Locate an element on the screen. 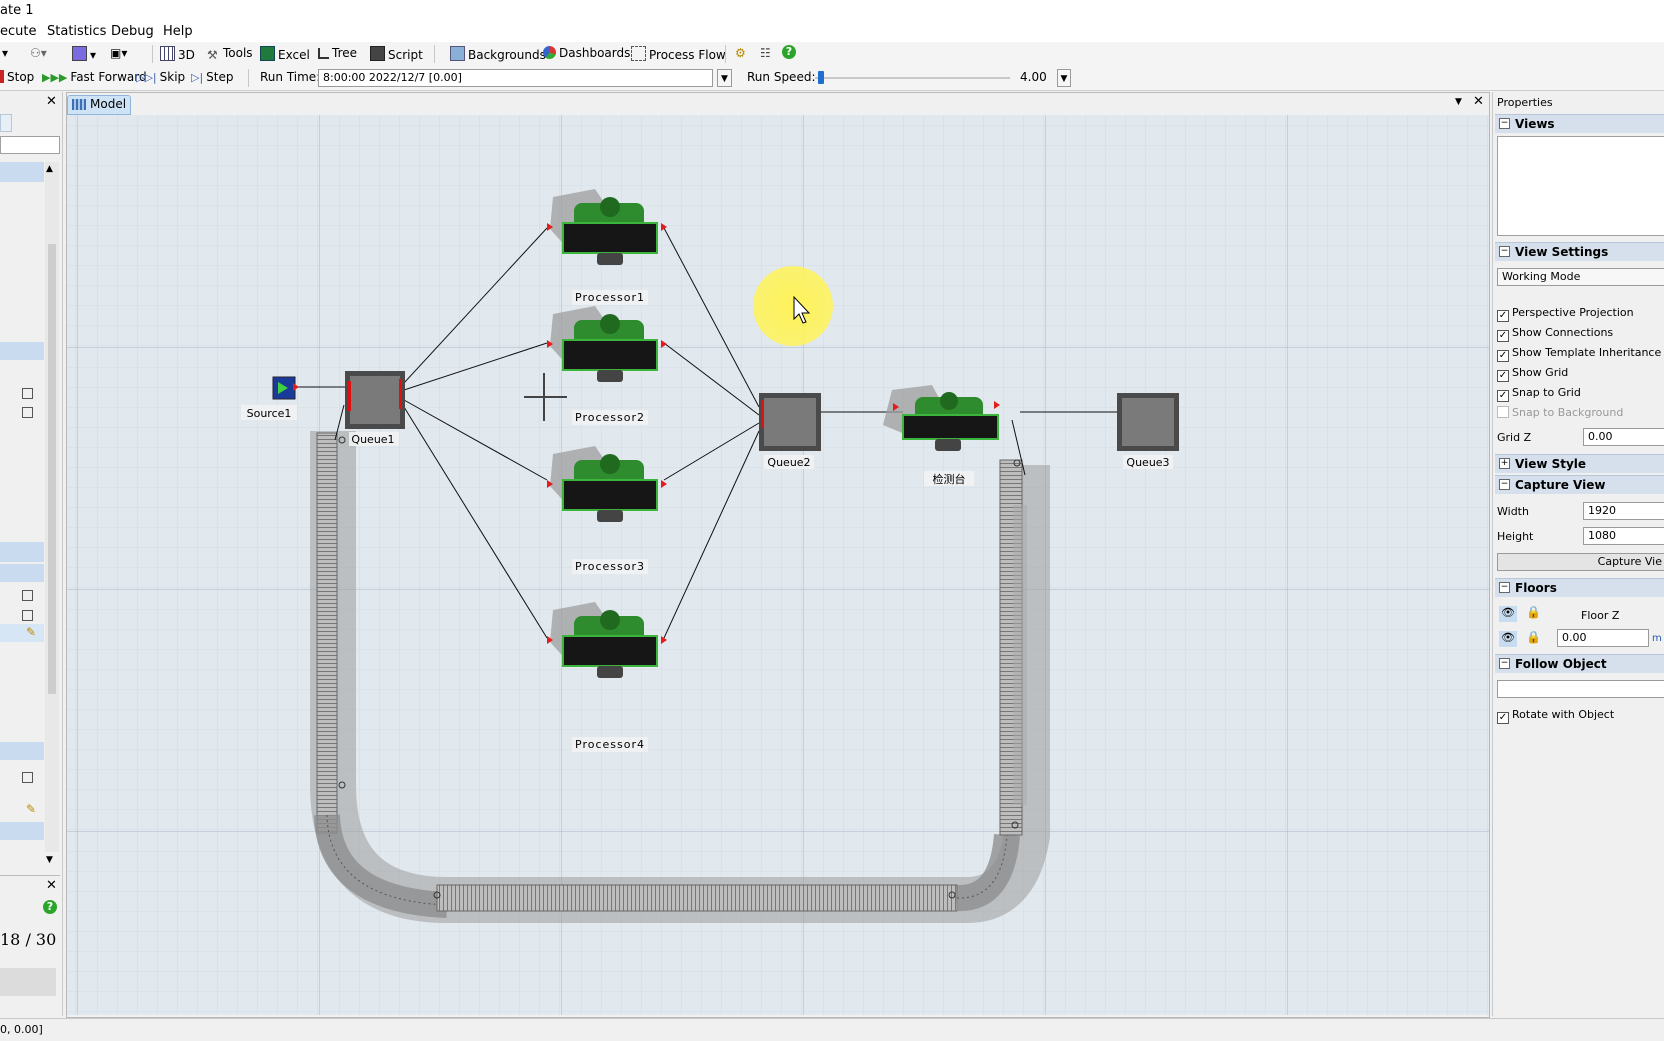 This screenshot has height=1041, width=1664. perspective-projection-checkbox: ✓ Perspective Projection is located at coordinates (1565, 314).